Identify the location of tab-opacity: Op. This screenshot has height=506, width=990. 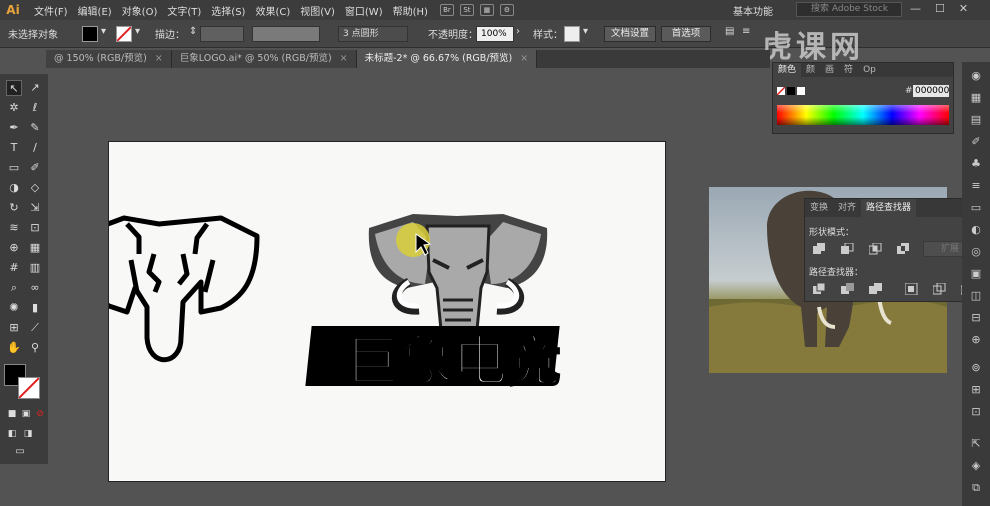
(869, 70).